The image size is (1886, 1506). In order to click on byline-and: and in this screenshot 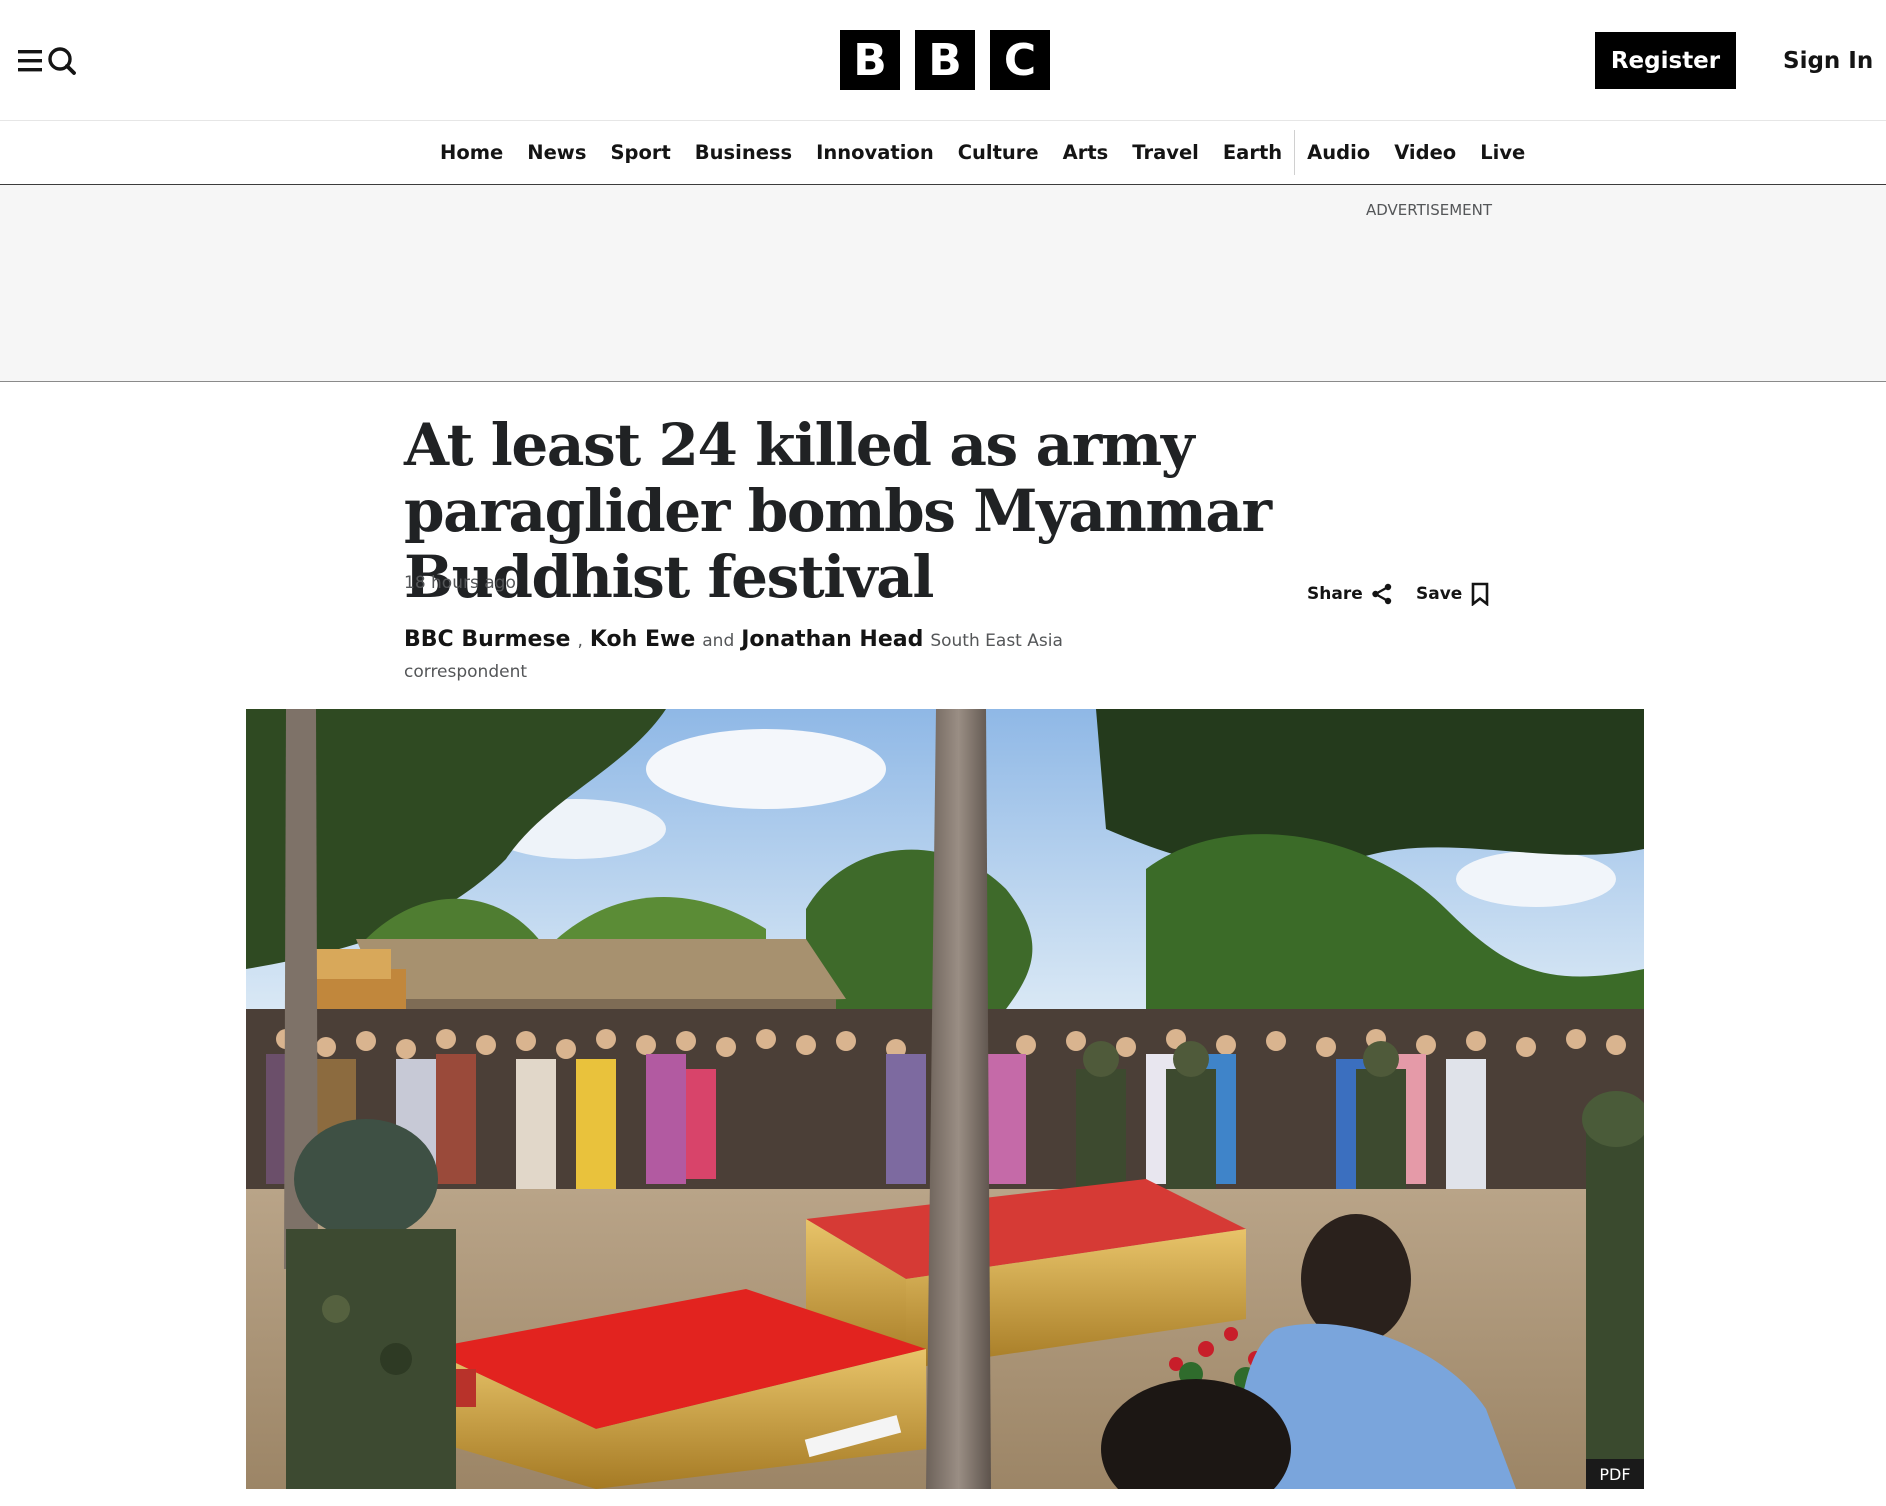, I will do `click(718, 641)`.